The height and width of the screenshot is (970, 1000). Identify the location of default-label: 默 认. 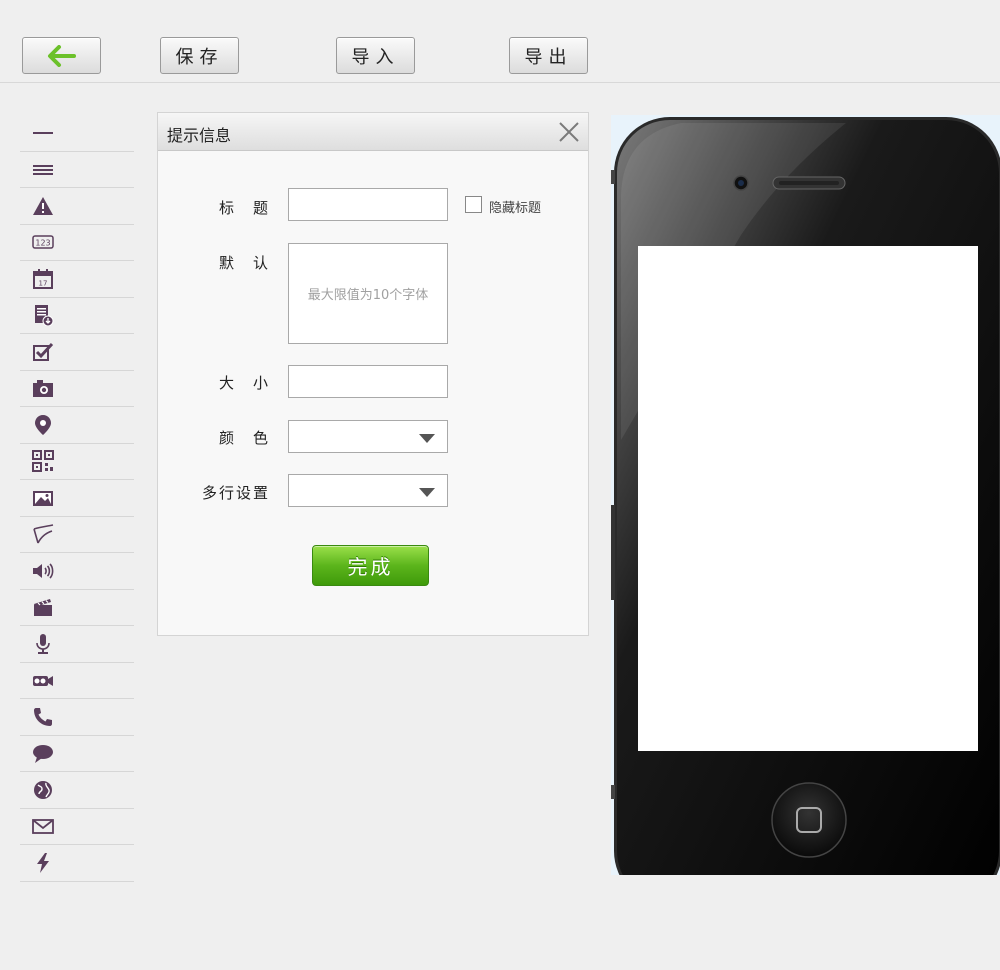
(244, 263).